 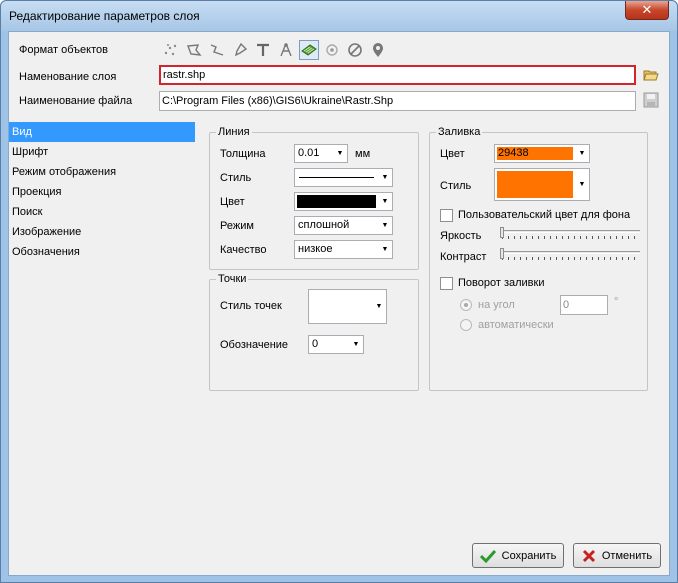 What do you see at coordinates (286, 50) in the screenshot?
I see `compass-tool-icon` at bounding box center [286, 50].